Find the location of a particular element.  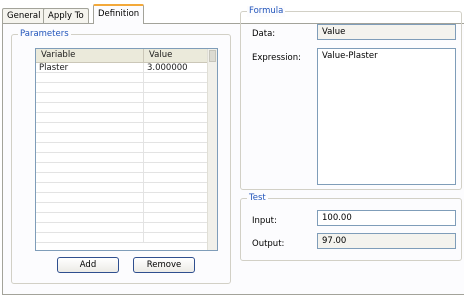

add-button: Add is located at coordinates (88, 265).